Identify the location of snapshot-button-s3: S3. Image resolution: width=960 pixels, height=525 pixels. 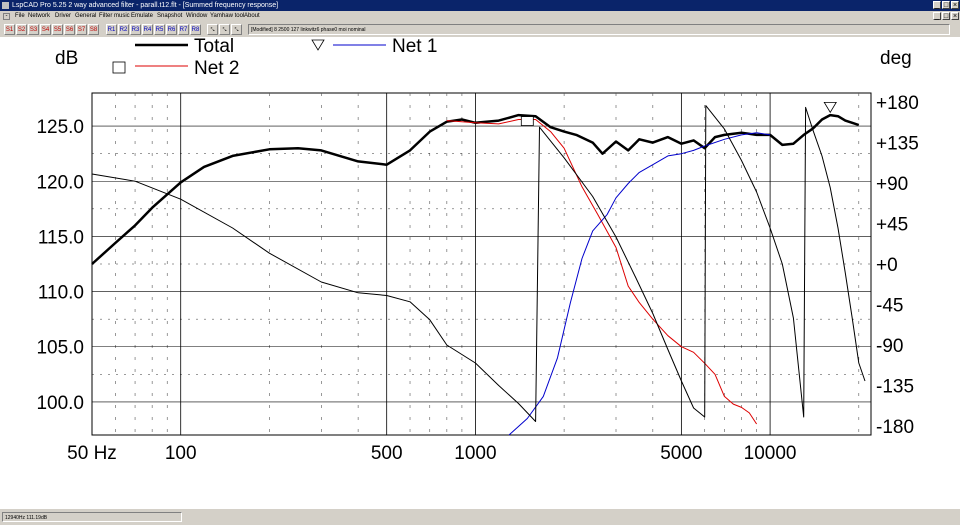
(33, 29).